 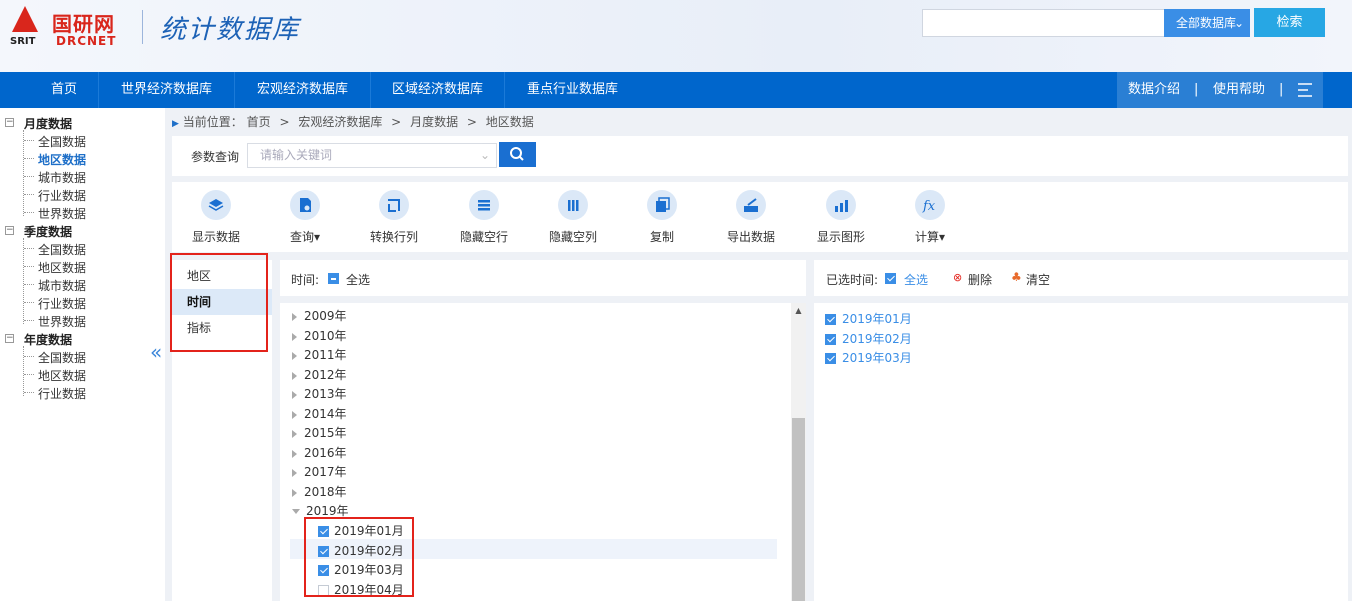 What do you see at coordinates (840, 237) in the screenshot?
I see `tool-label: 显示图形` at bounding box center [840, 237].